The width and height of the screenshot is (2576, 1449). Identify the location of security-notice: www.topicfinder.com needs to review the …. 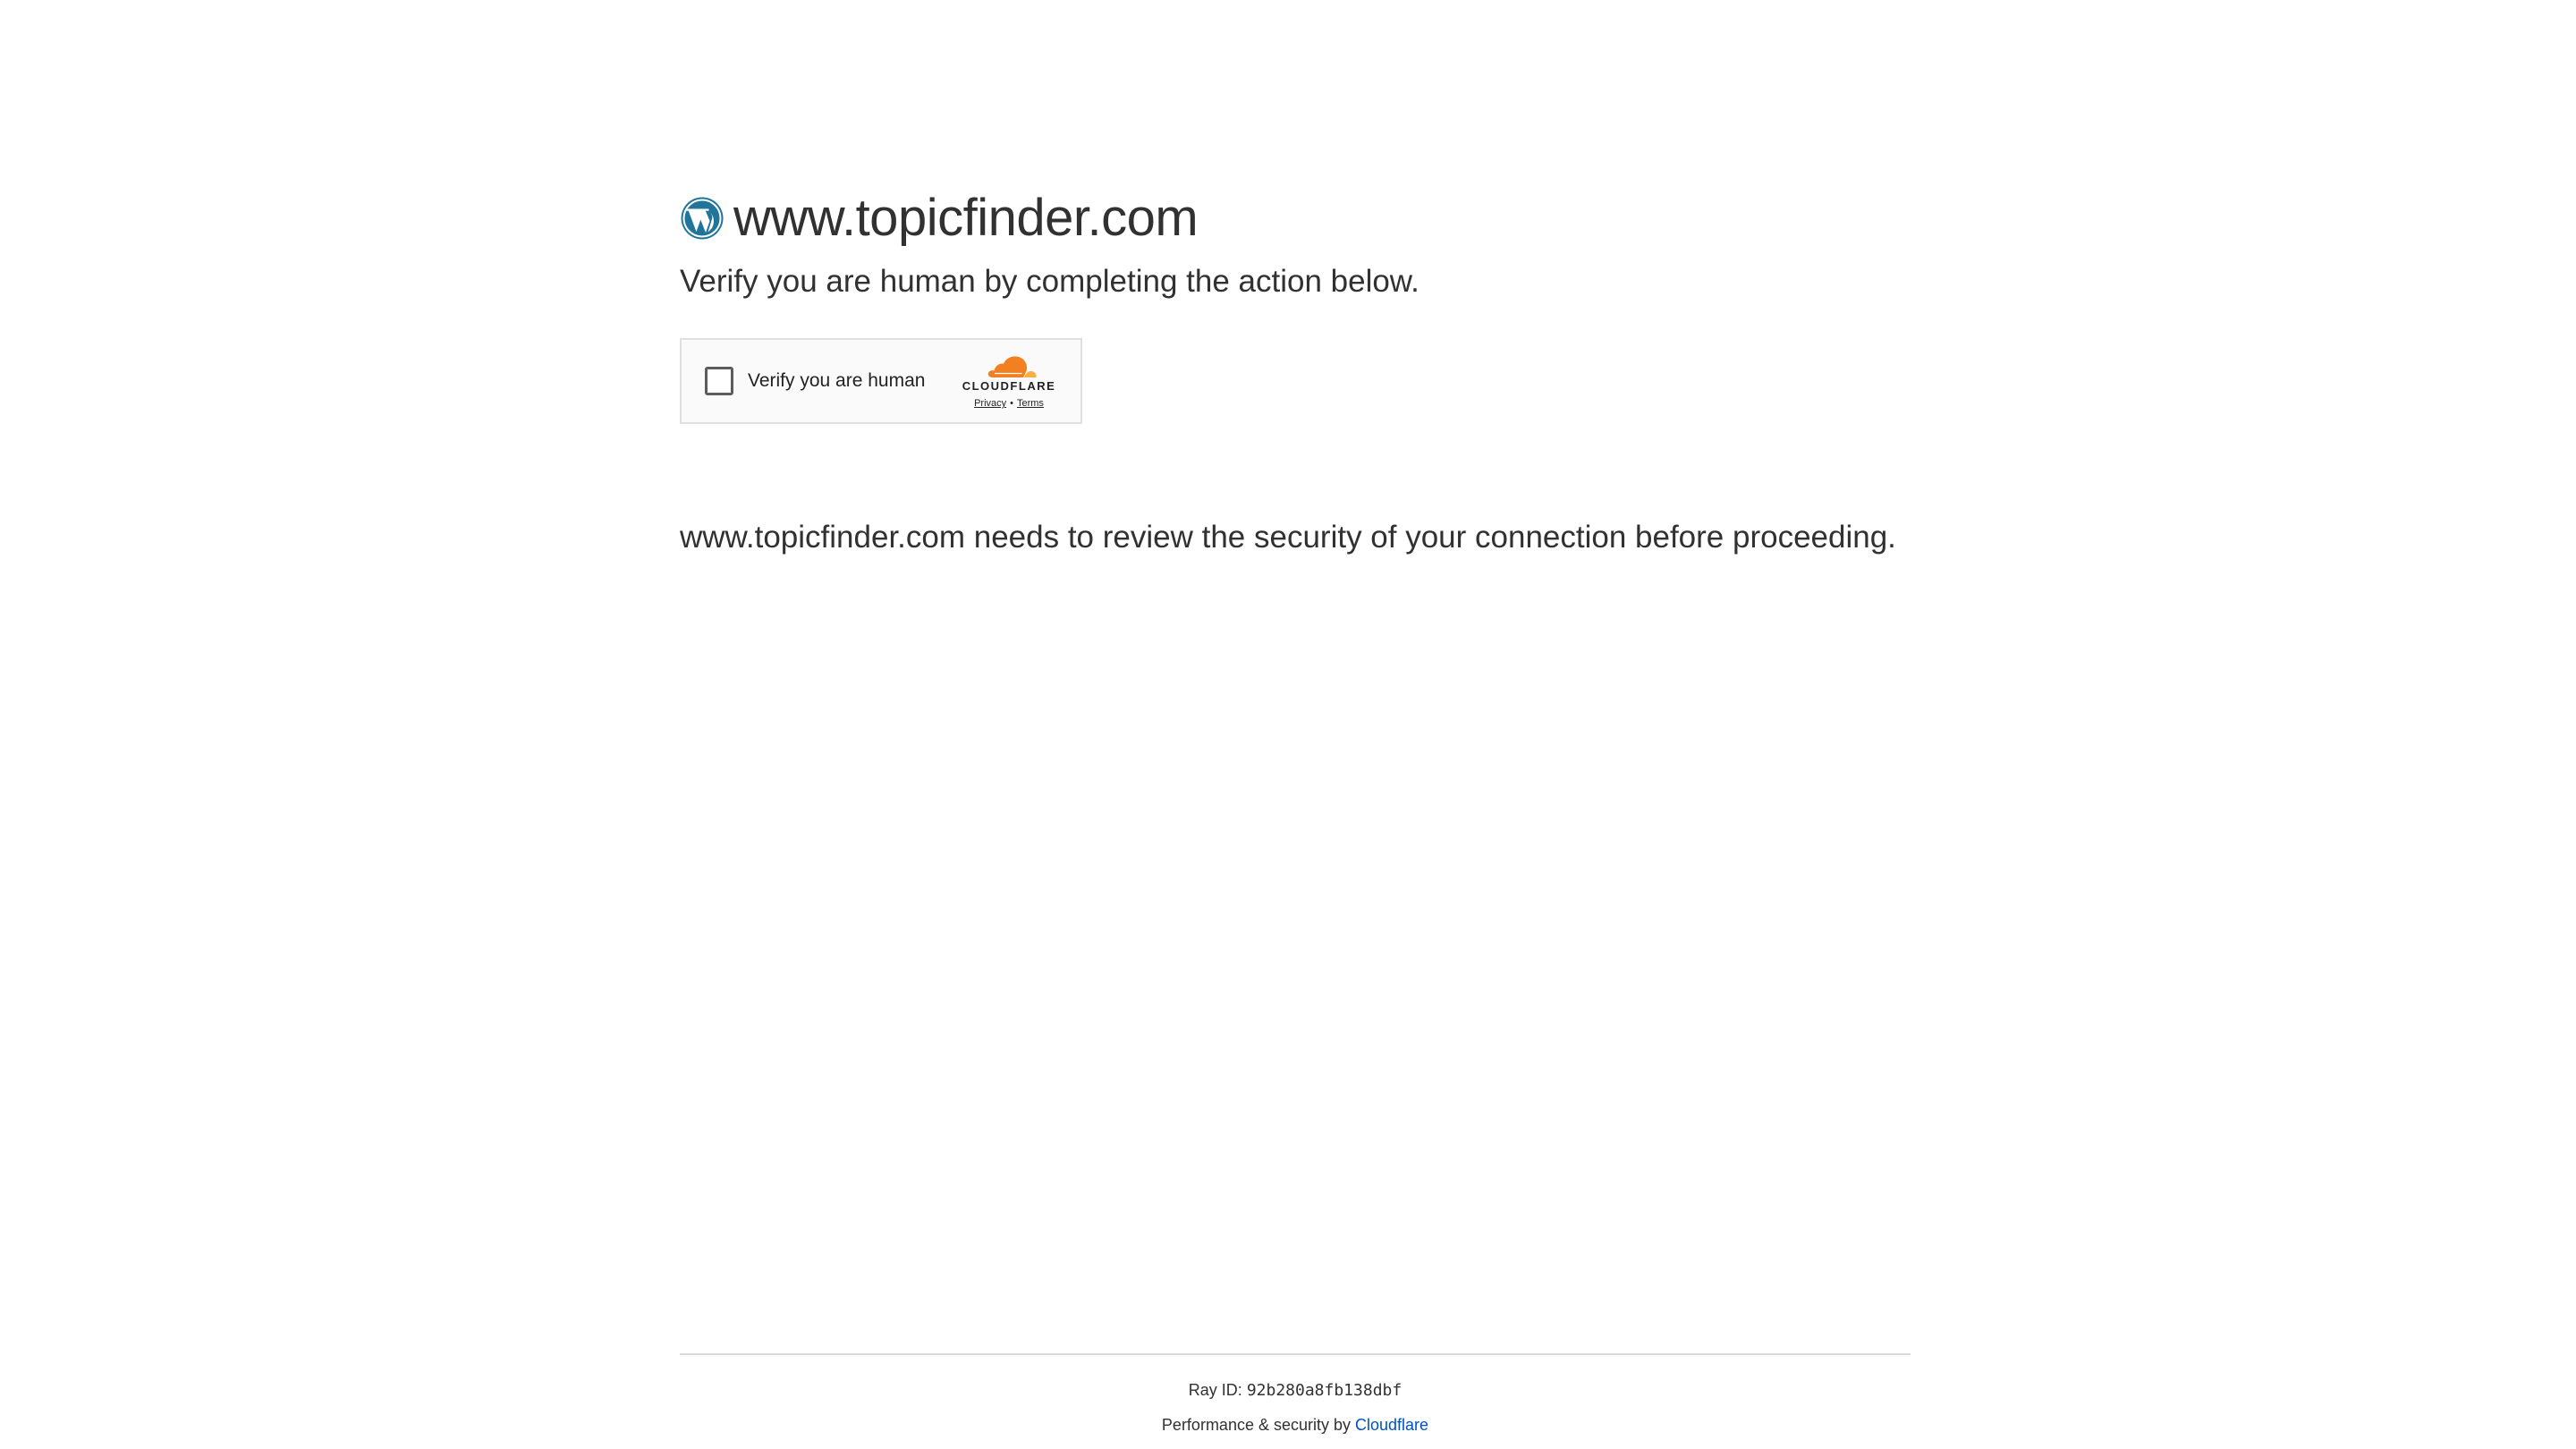
(1288, 537).